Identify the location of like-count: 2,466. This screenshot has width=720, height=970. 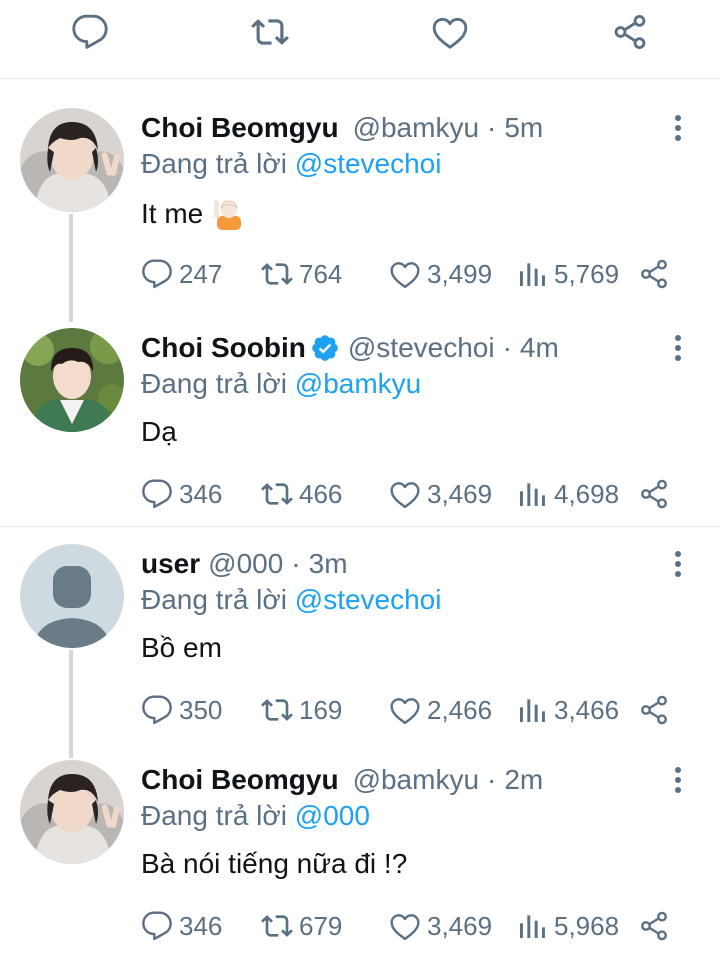
(460, 709).